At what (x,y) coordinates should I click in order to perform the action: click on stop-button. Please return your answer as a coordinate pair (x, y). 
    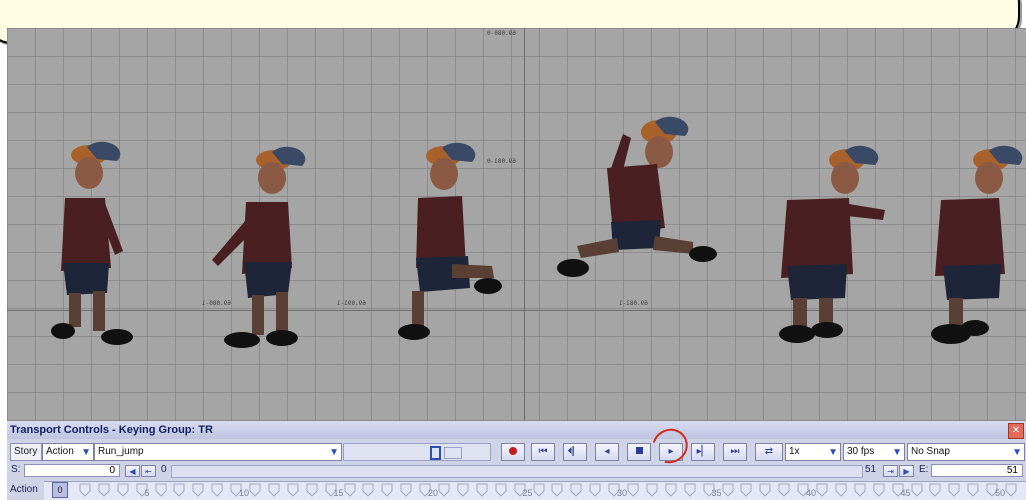
    Looking at the image, I should click on (639, 452).